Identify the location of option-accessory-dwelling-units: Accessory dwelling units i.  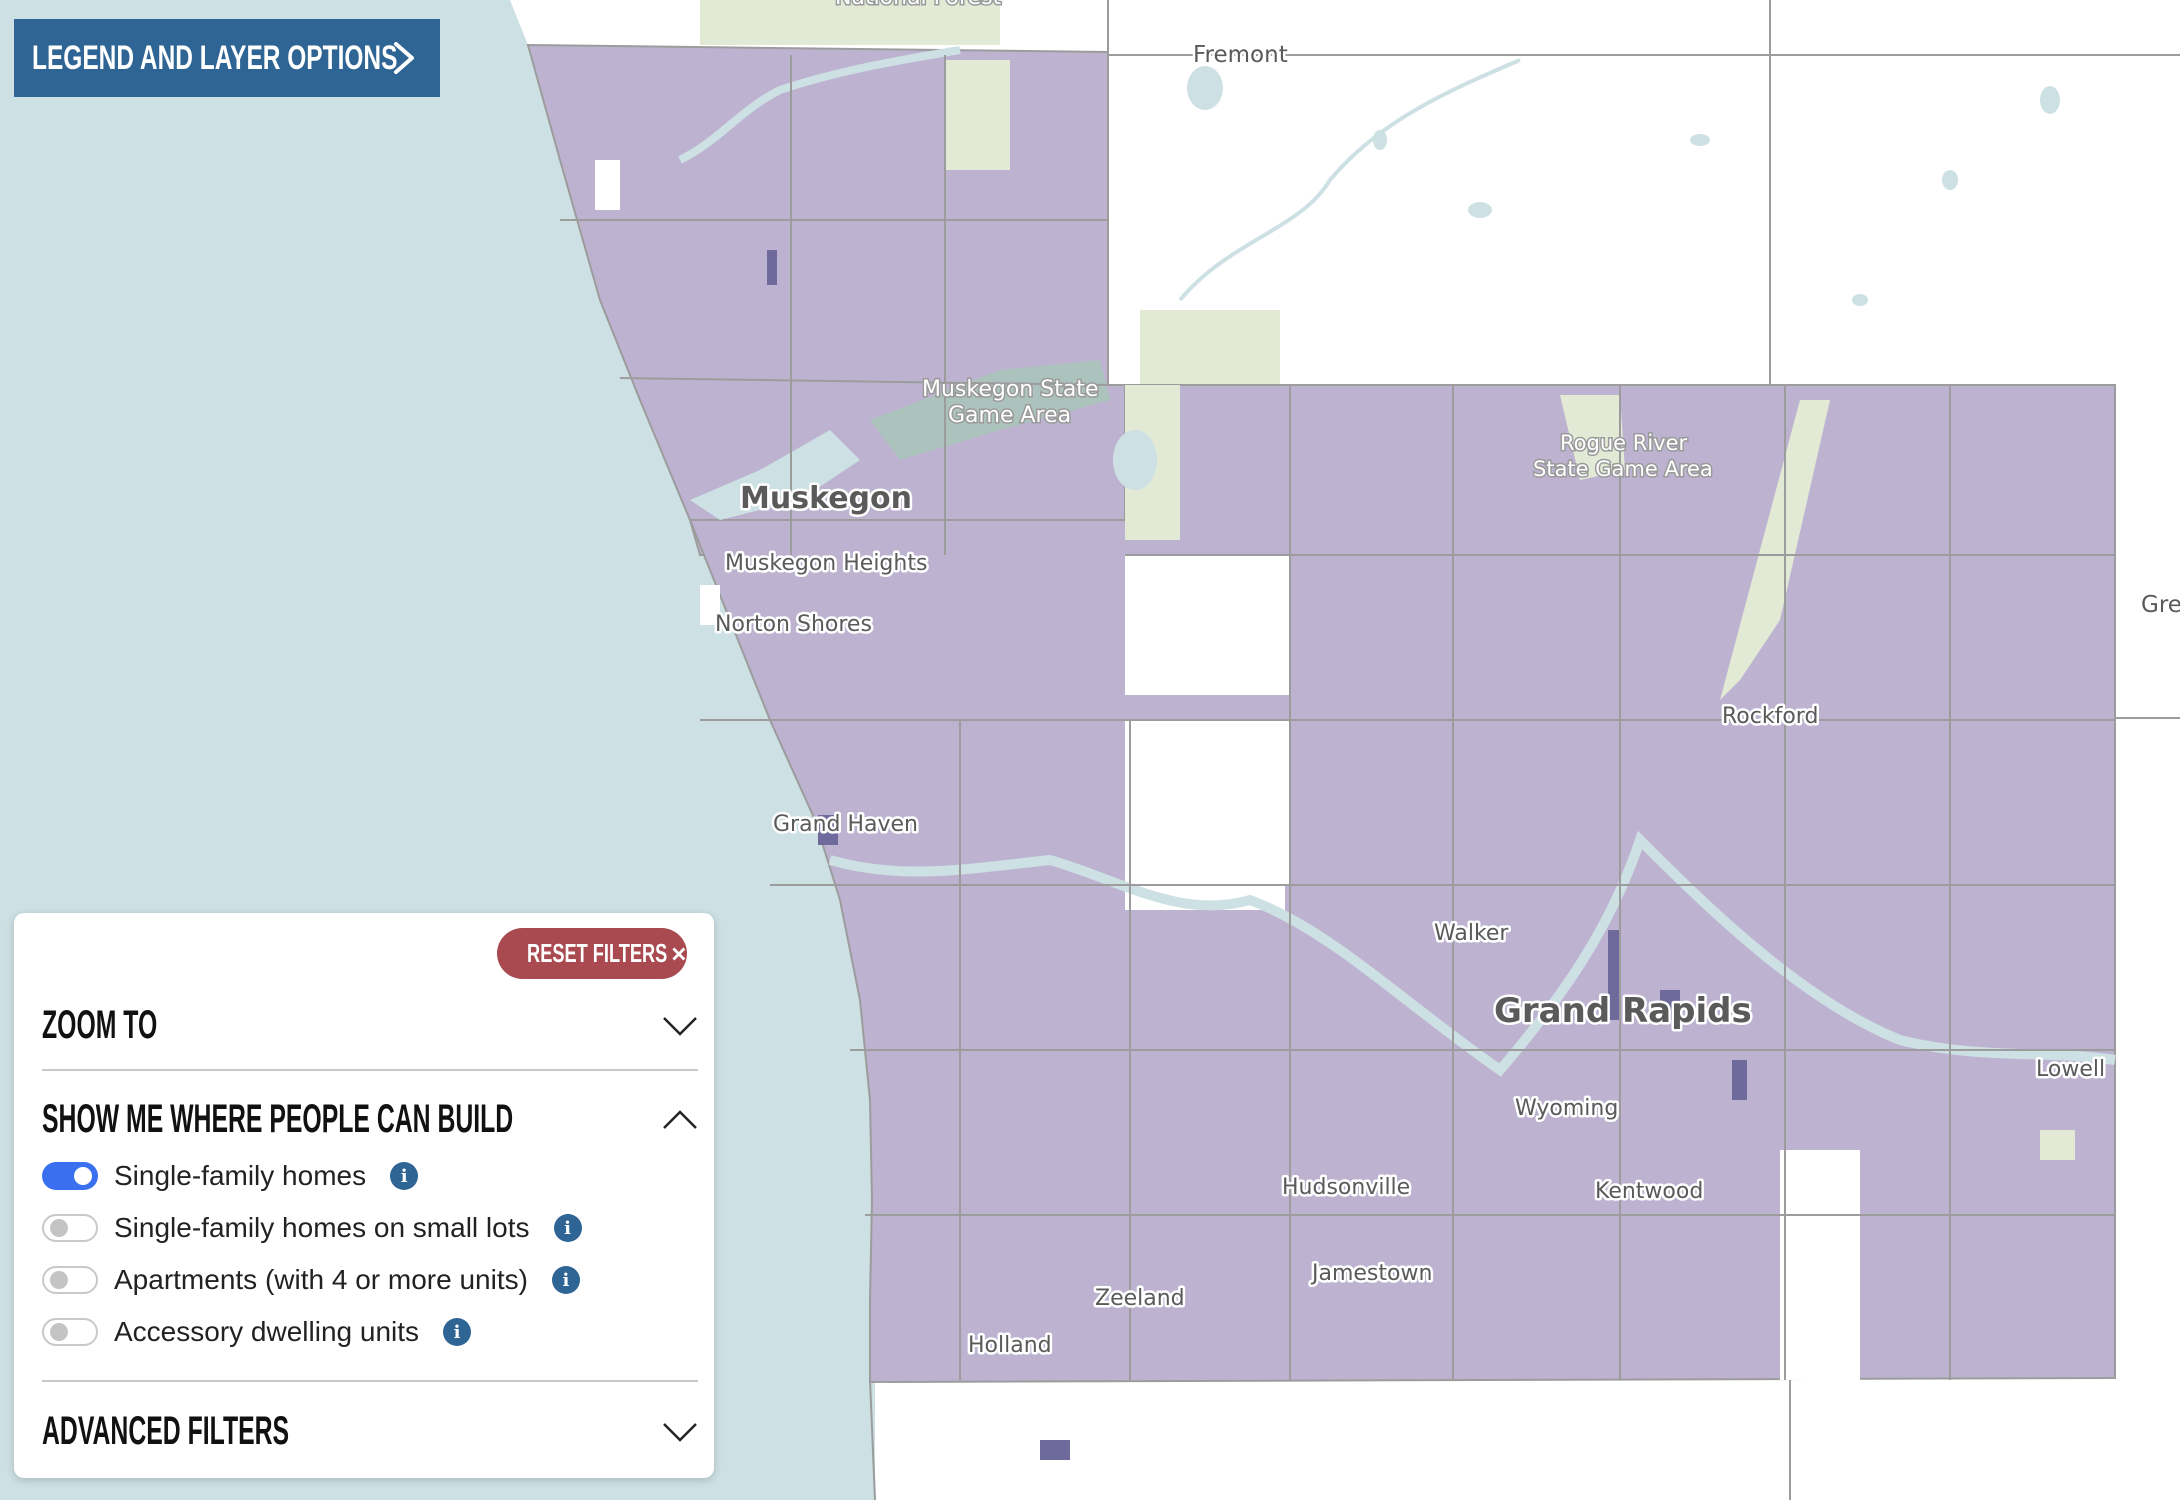
(257, 1332).